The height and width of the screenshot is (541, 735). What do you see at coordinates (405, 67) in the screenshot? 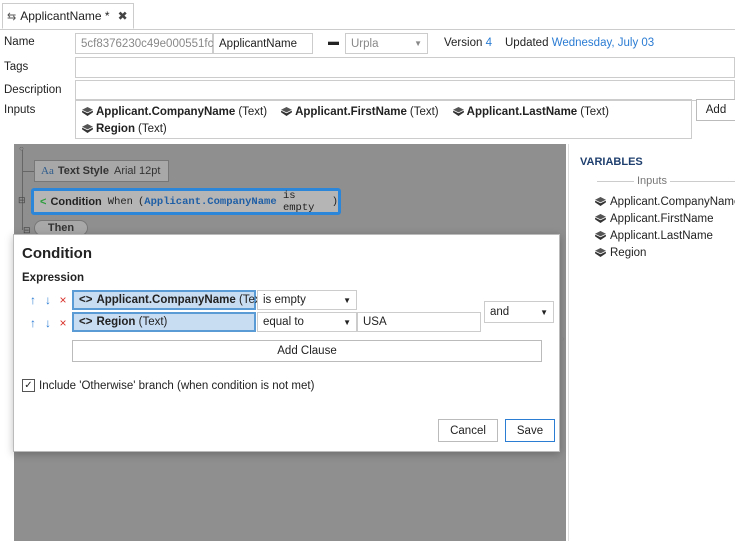
I see `tags-input` at bounding box center [405, 67].